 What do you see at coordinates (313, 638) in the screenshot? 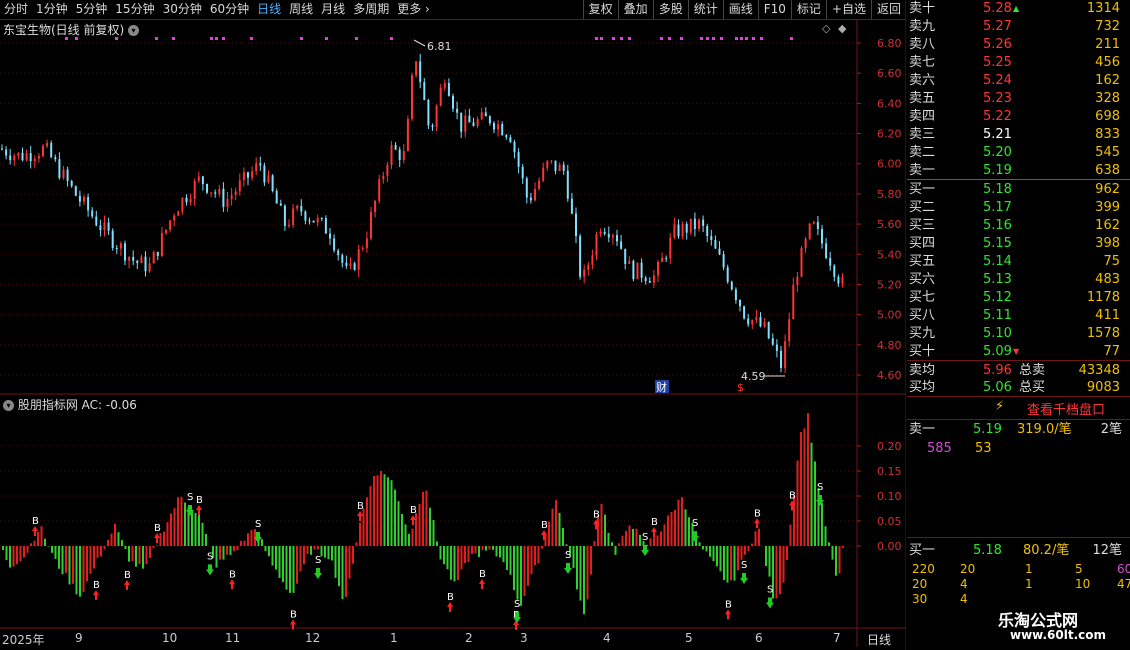
I see `xaxis-label: 12` at bounding box center [313, 638].